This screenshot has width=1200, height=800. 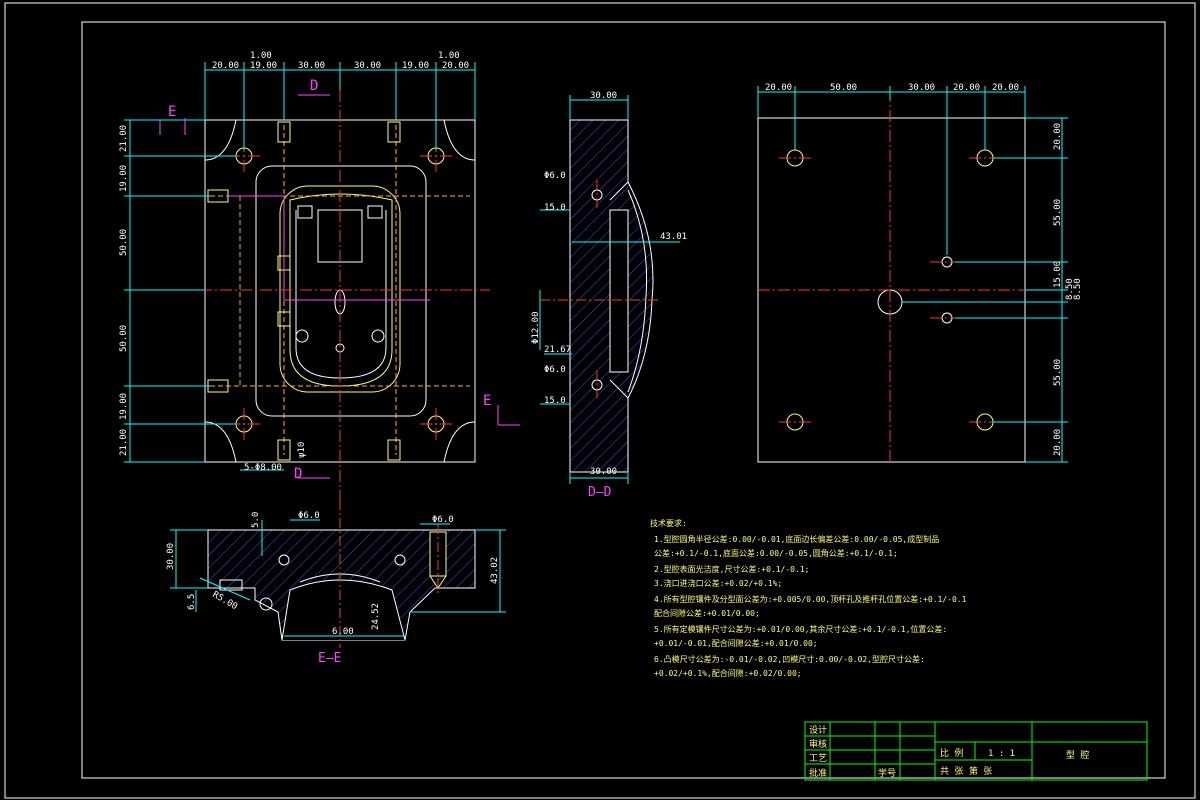 What do you see at coordinates (555, 208) in the screenshot?
I see `dd-label-2: 15.0` at bounding box center [555, 208].